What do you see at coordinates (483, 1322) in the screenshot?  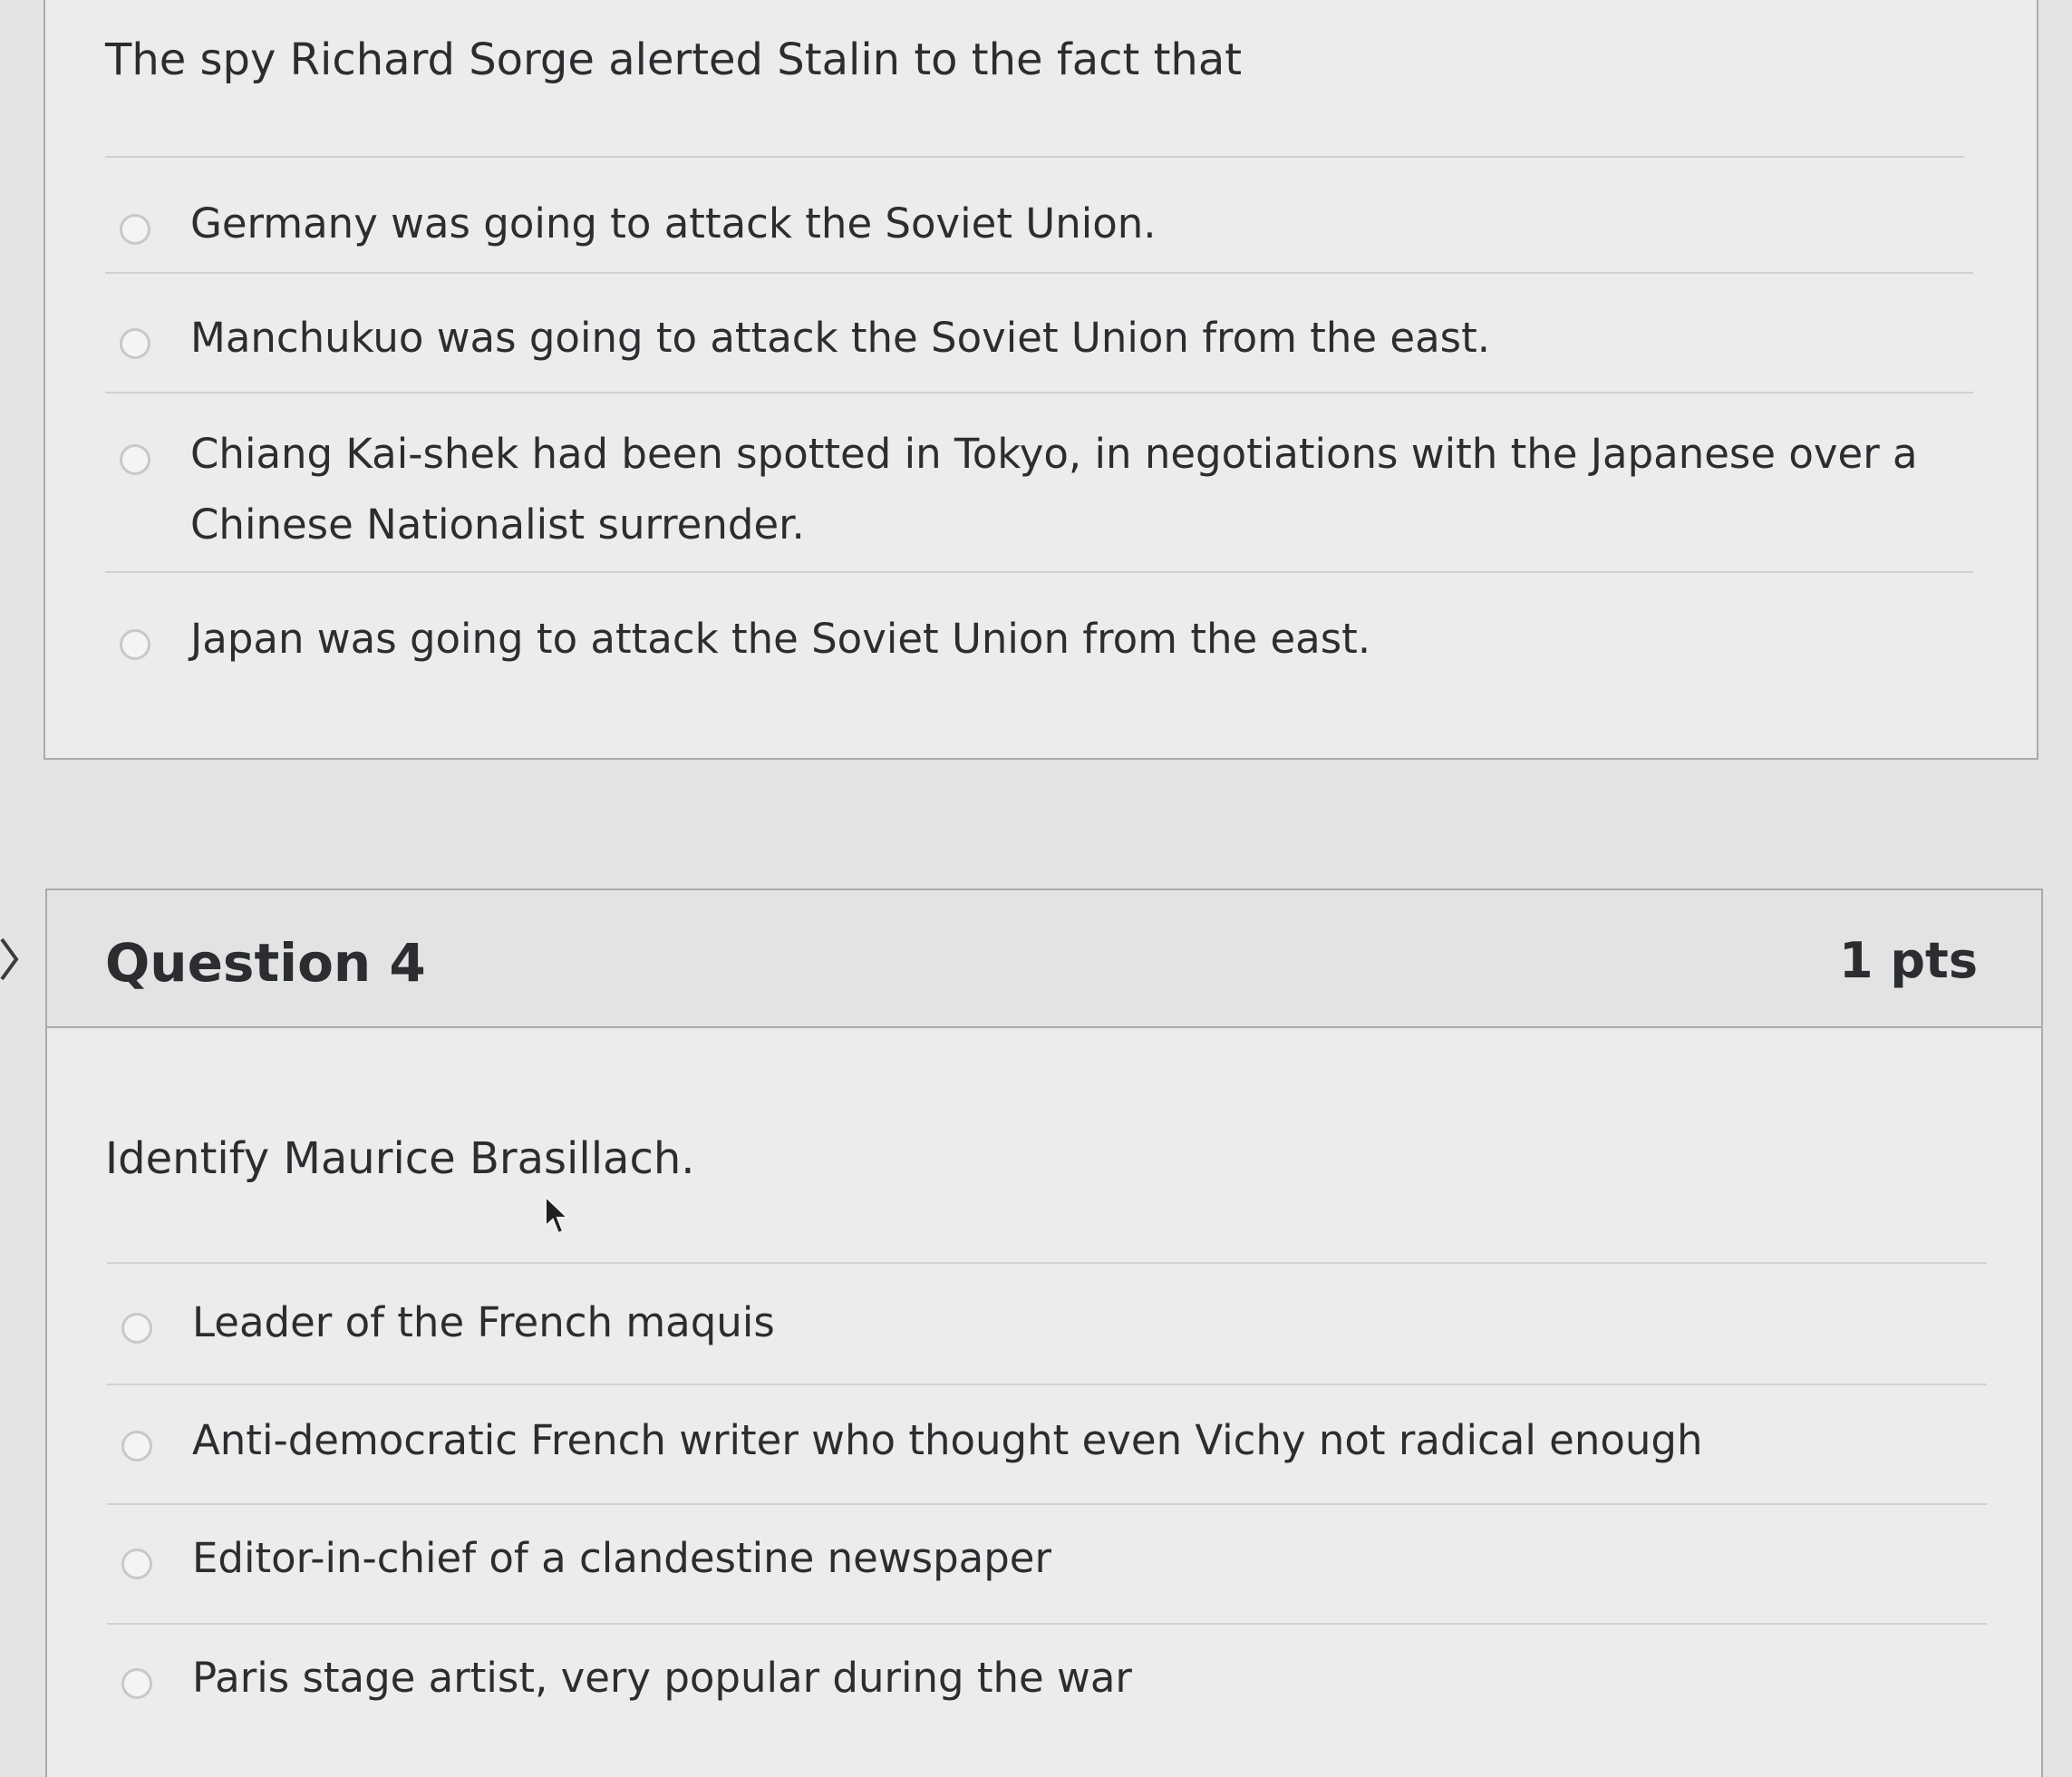 I see `answer-label: Leader of the French maquis` at bounding box center [483, 1322].